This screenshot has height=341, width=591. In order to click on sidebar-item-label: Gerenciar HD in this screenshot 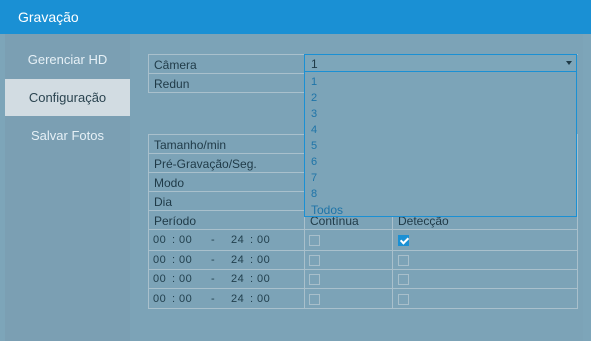, I will do `click(67, 59)`.